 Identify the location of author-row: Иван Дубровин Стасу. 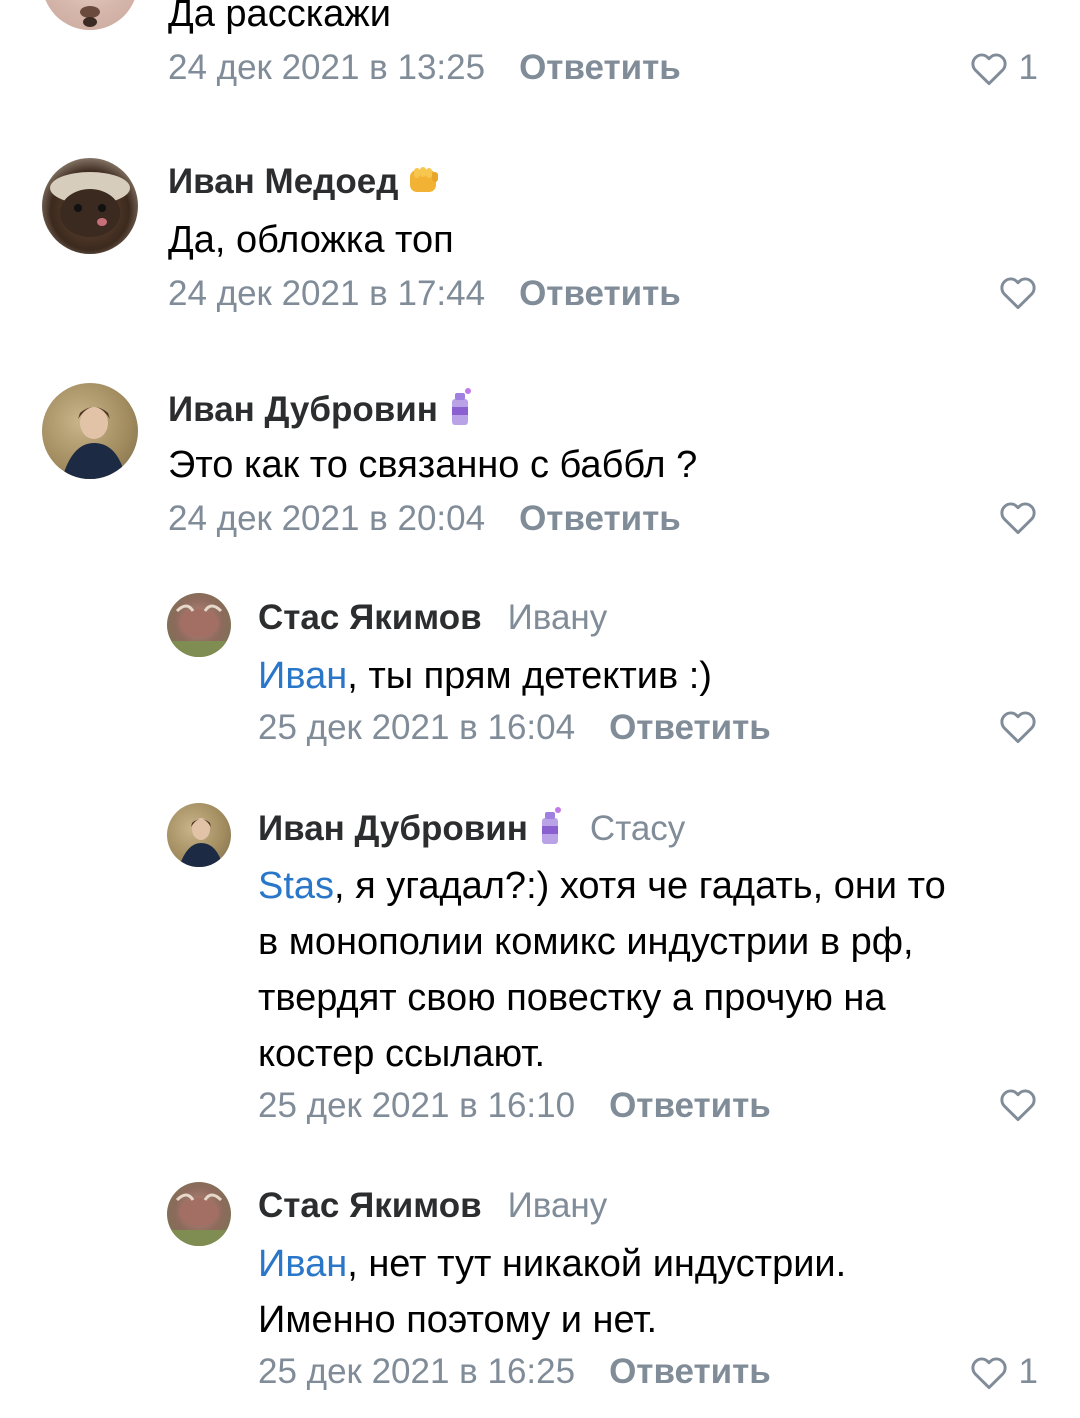
(471, 828).